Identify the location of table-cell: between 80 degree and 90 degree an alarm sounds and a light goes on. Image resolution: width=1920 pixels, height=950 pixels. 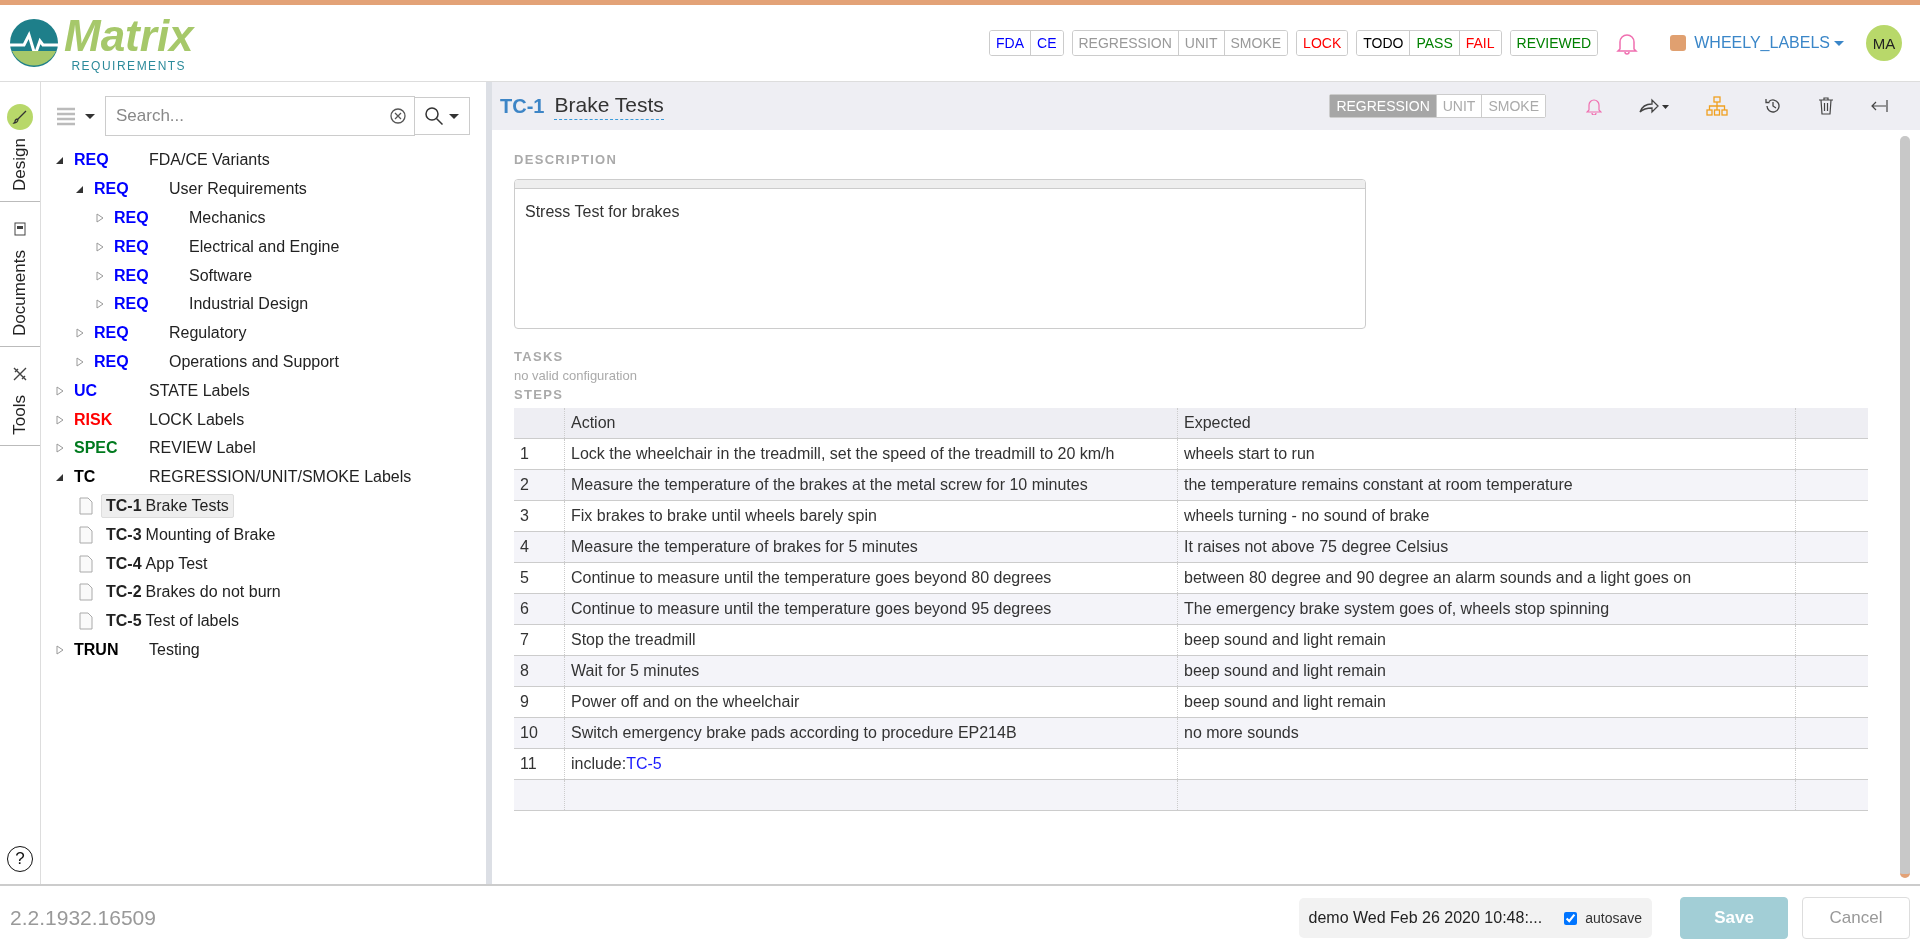
(1486, 578).